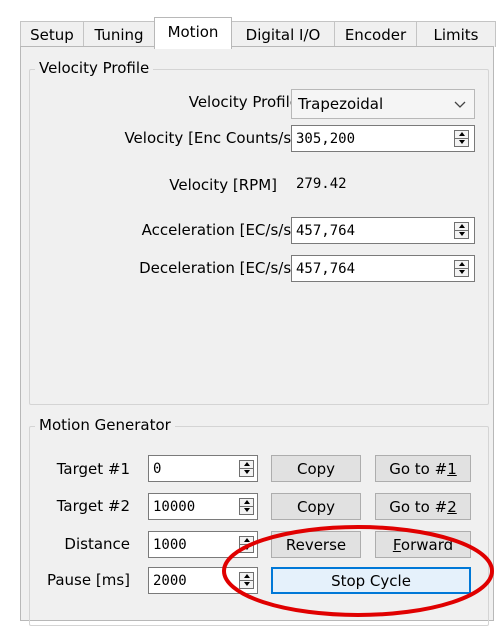 The width and height of the screenshot is (496, 626). I want to click on acceleration-input, so click(369, 230).